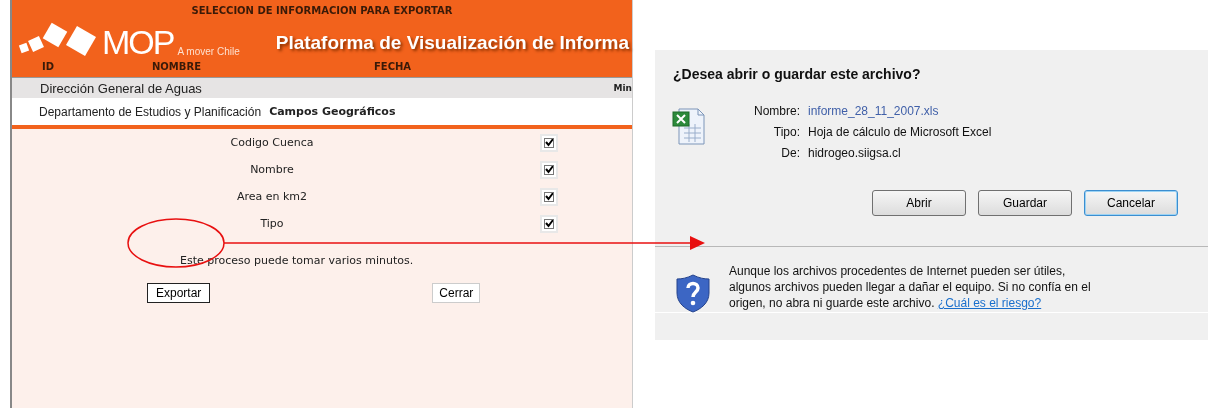  Describe the element at coordinates (693, 293) in the screenshot. I see `shield-question-icon` at that location.